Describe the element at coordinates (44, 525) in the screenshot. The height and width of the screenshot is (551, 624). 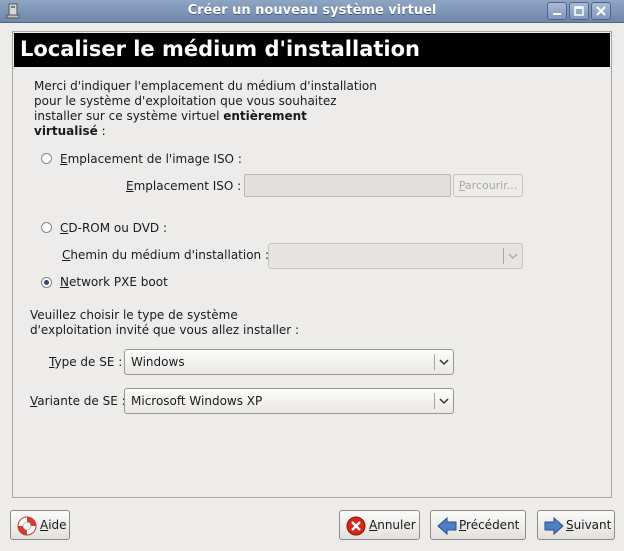
I see `help-mnemonic: A` at that location.